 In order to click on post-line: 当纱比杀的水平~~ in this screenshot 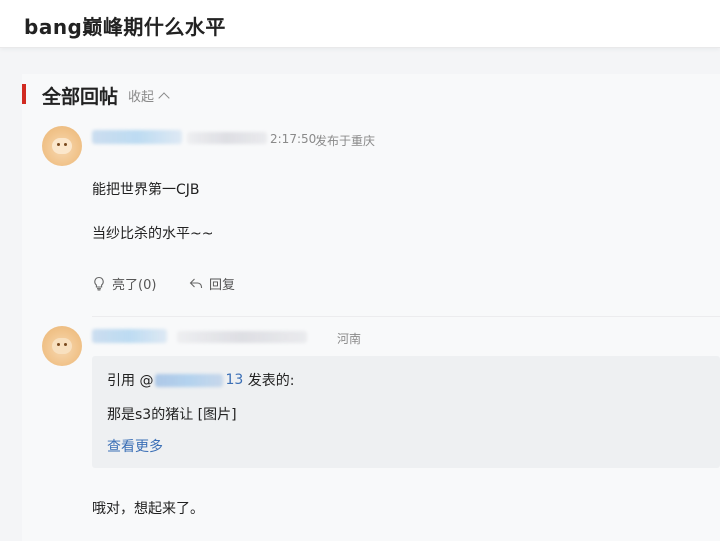, I will do `click(153, 234)`.